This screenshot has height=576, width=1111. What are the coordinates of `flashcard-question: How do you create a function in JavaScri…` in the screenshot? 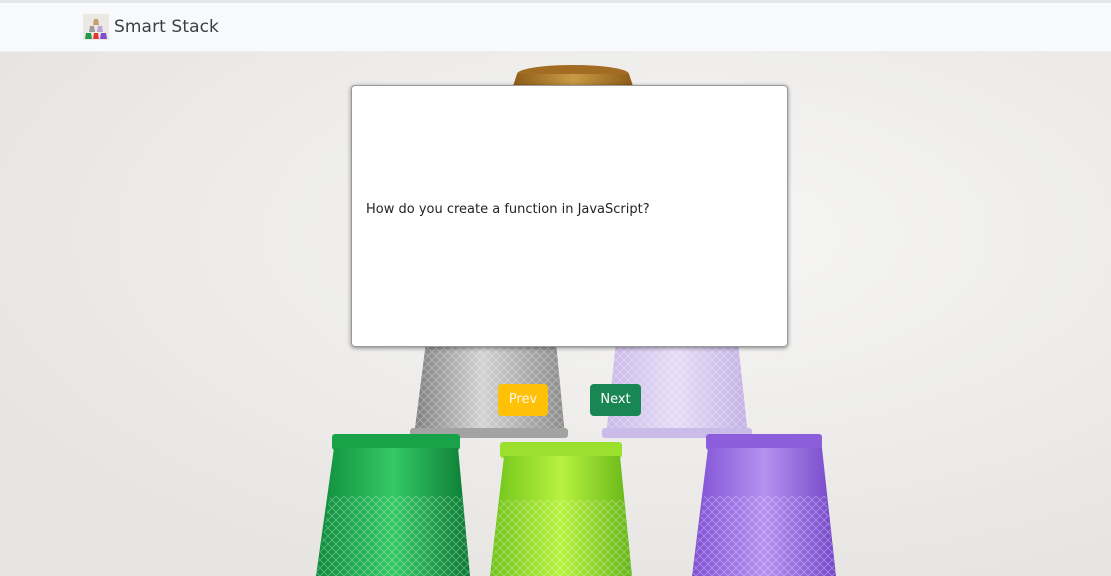 It's located at (508, 209).